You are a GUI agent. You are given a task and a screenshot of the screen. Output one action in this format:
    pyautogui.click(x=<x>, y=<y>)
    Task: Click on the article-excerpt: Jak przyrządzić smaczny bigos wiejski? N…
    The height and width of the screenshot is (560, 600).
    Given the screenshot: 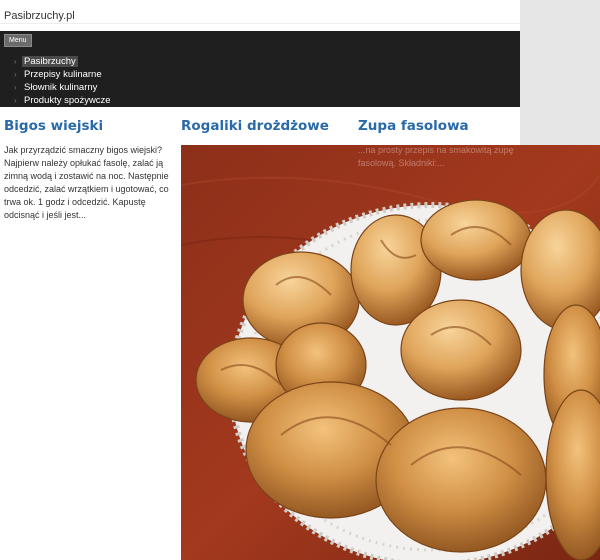 What is the action you would take?
    pyautogui.click(x=86, y=182)
    